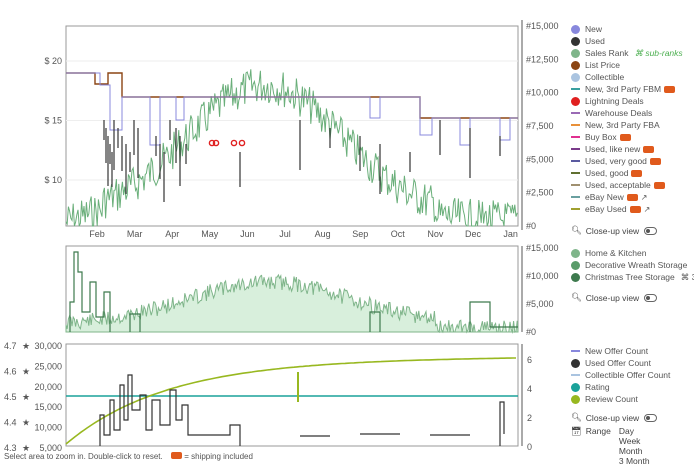  I want to click on sub-ranks-link: ⌘ 3, so click(687, 277).